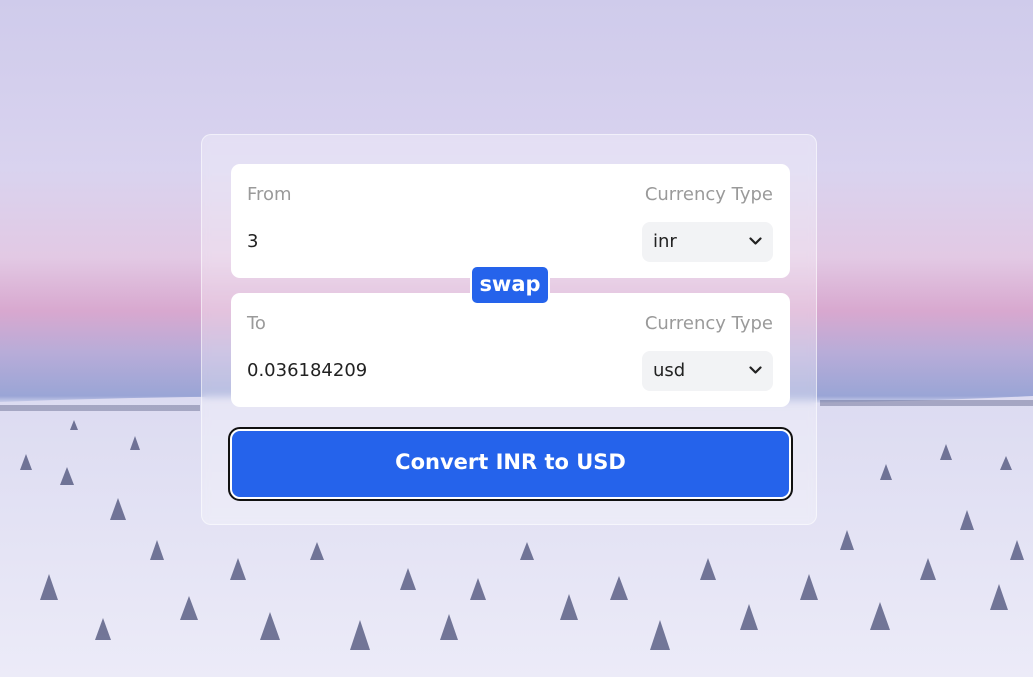 This screenshot has width=1033, height=677. I want to click on to-label: To, so click(256, 323).